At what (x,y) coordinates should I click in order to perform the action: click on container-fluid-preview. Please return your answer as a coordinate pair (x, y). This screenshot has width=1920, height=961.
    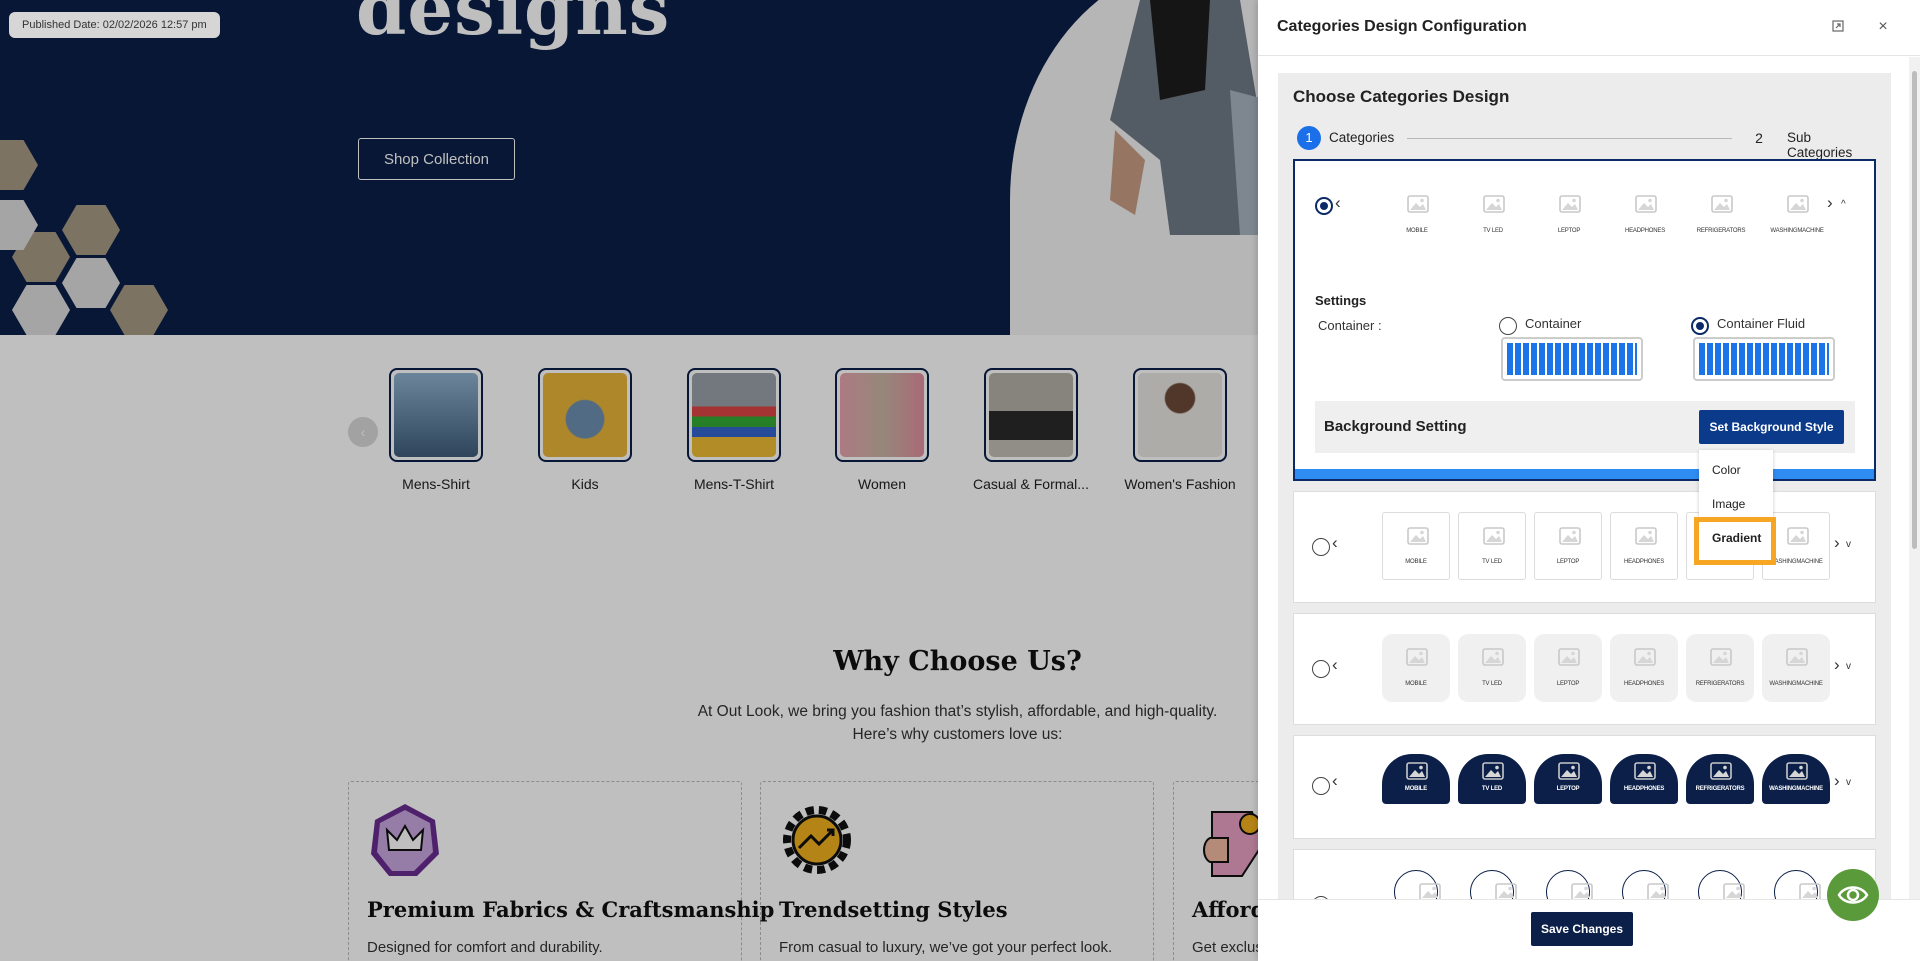
    Looking at the image, I should click on (1764, 359).